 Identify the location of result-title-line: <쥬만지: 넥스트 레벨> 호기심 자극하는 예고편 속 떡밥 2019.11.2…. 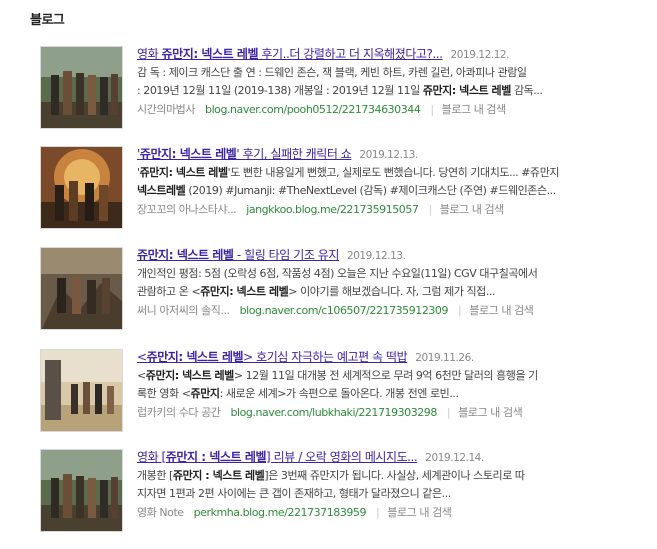
(387, 357).